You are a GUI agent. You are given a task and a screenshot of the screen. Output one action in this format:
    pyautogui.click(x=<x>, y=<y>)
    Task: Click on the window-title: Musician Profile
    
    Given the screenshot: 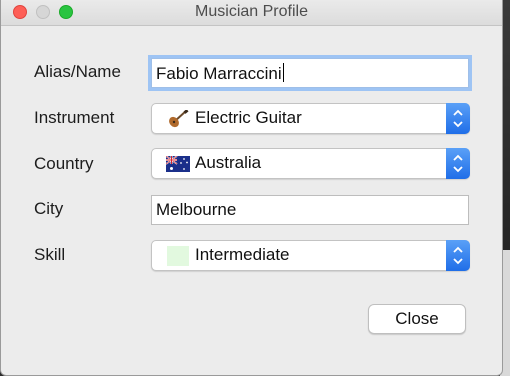 What is the action you would take?
    pyautogui.click(x=251, y=11)
    